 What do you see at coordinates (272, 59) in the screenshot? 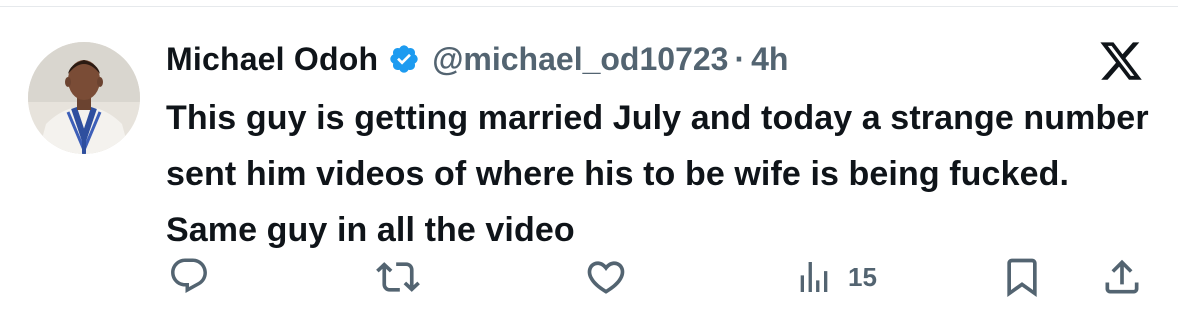
I see `display-name: Michael Odoh` at bounding box center [272, 59].